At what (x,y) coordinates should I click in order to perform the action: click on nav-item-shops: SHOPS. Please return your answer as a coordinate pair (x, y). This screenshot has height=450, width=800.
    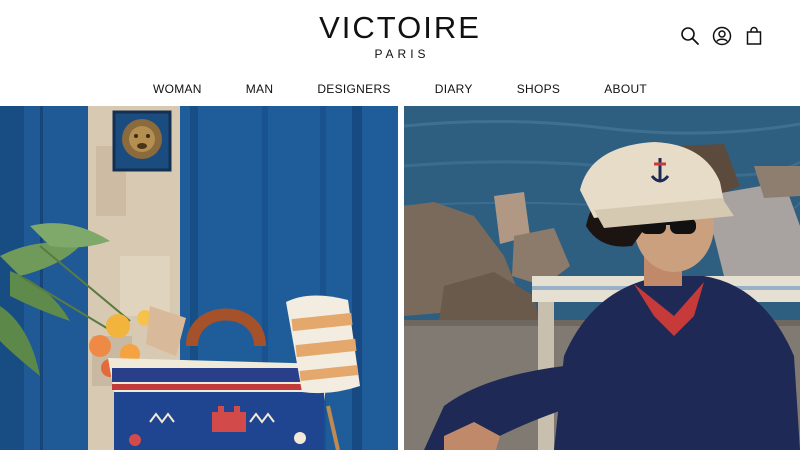
    Looking at the image, I should click on (539, 89).